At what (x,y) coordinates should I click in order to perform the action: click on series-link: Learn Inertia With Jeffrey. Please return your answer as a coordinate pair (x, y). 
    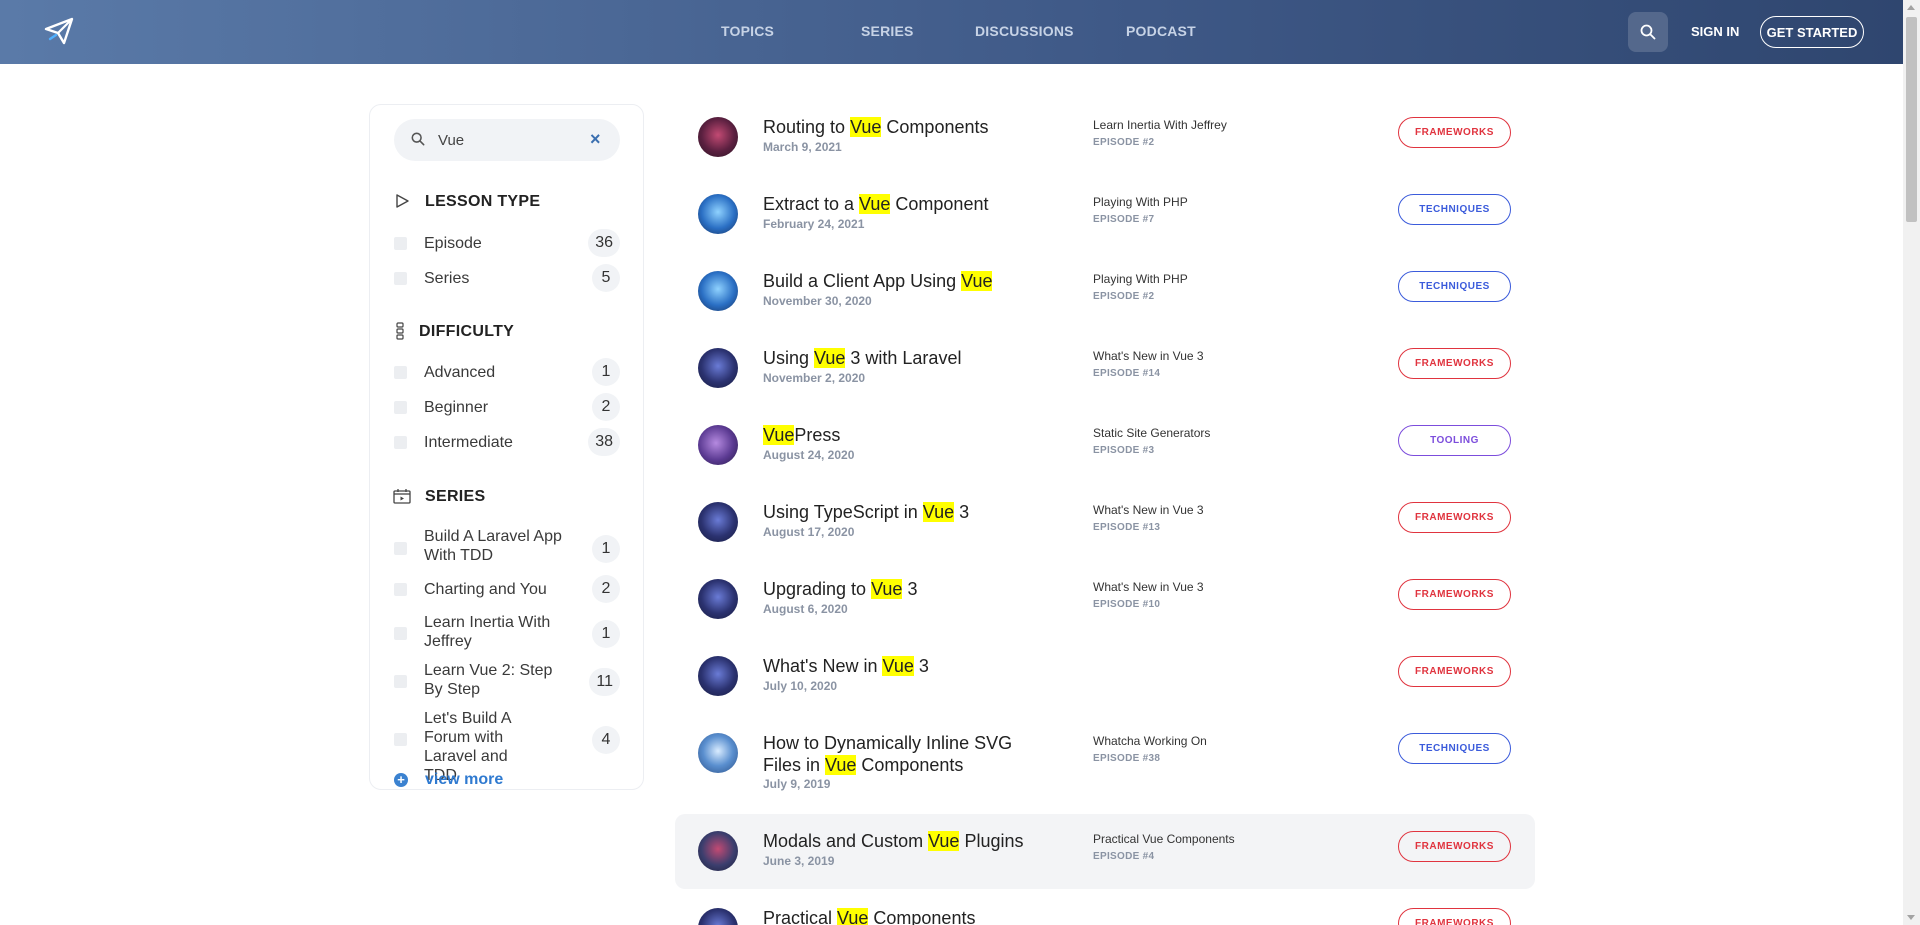
    Looking at the image, I should click on (1160, 125).